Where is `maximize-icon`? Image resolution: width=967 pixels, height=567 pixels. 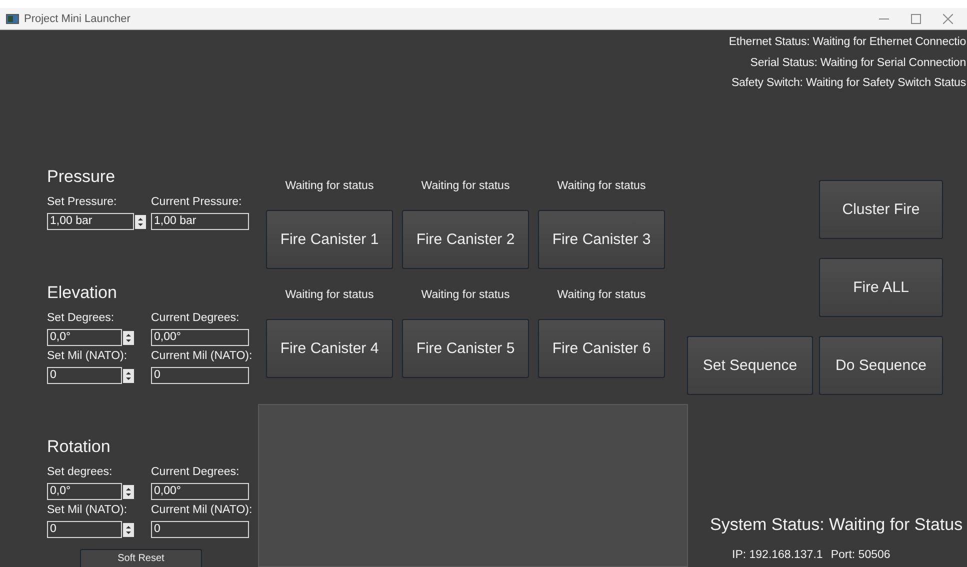 maximize-icon is located at coordinates (916, 19).